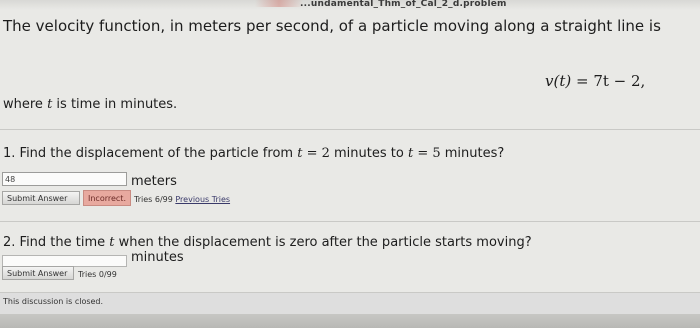  What do you see at coordinates (41, 198) in the screenshot?
I see `q1-submit-button: Submit Answer` at bounding box center [41, 198].